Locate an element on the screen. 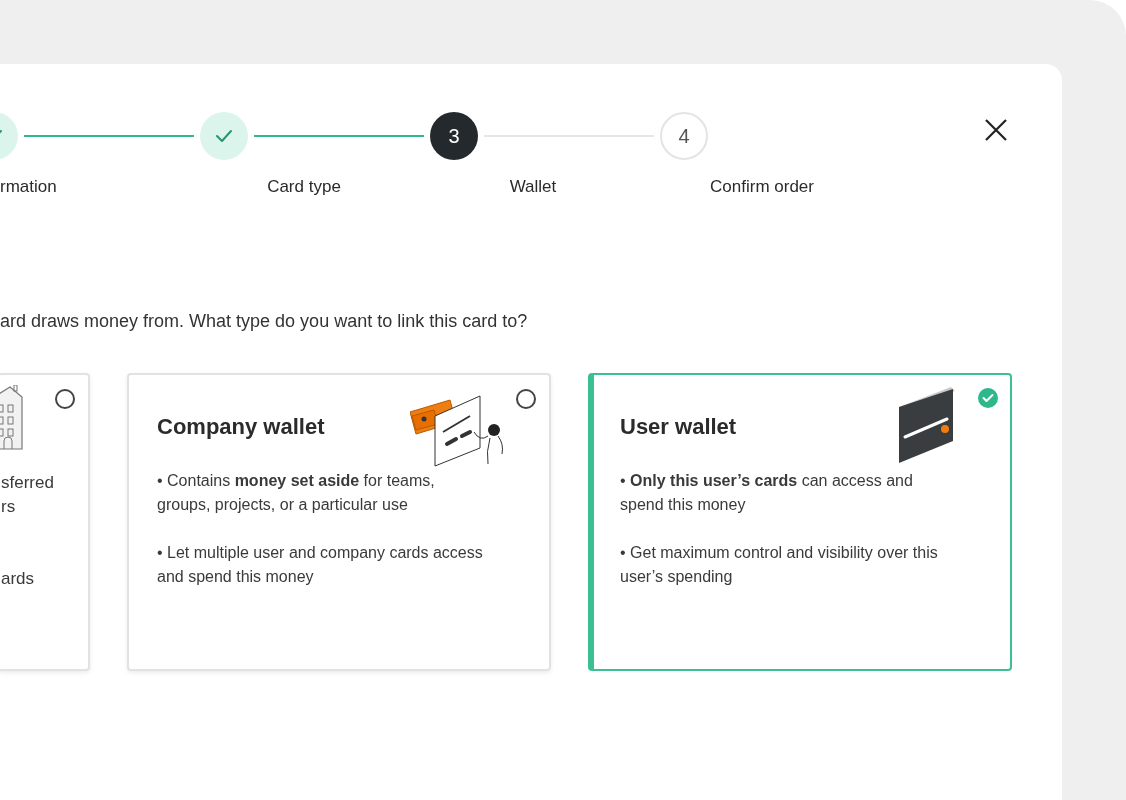 This screenshot has height=800, width=1126. option-text: rs is located at coordinates (8, 506).